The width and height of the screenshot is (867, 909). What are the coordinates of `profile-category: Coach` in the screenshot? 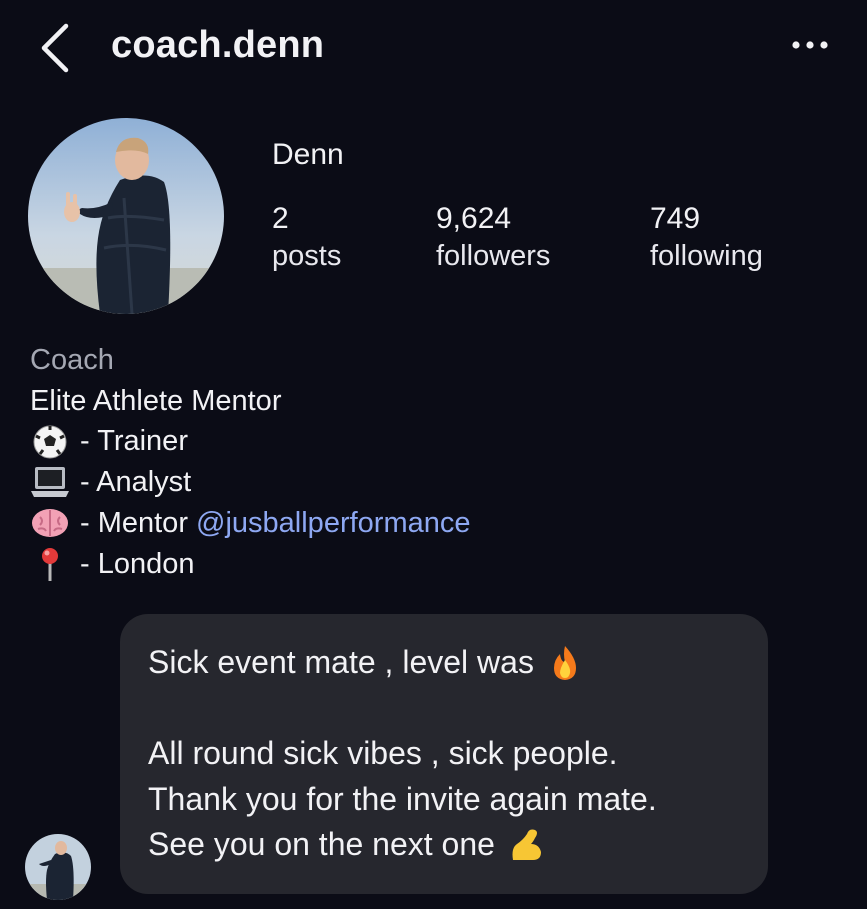 It's located at (72, 360).